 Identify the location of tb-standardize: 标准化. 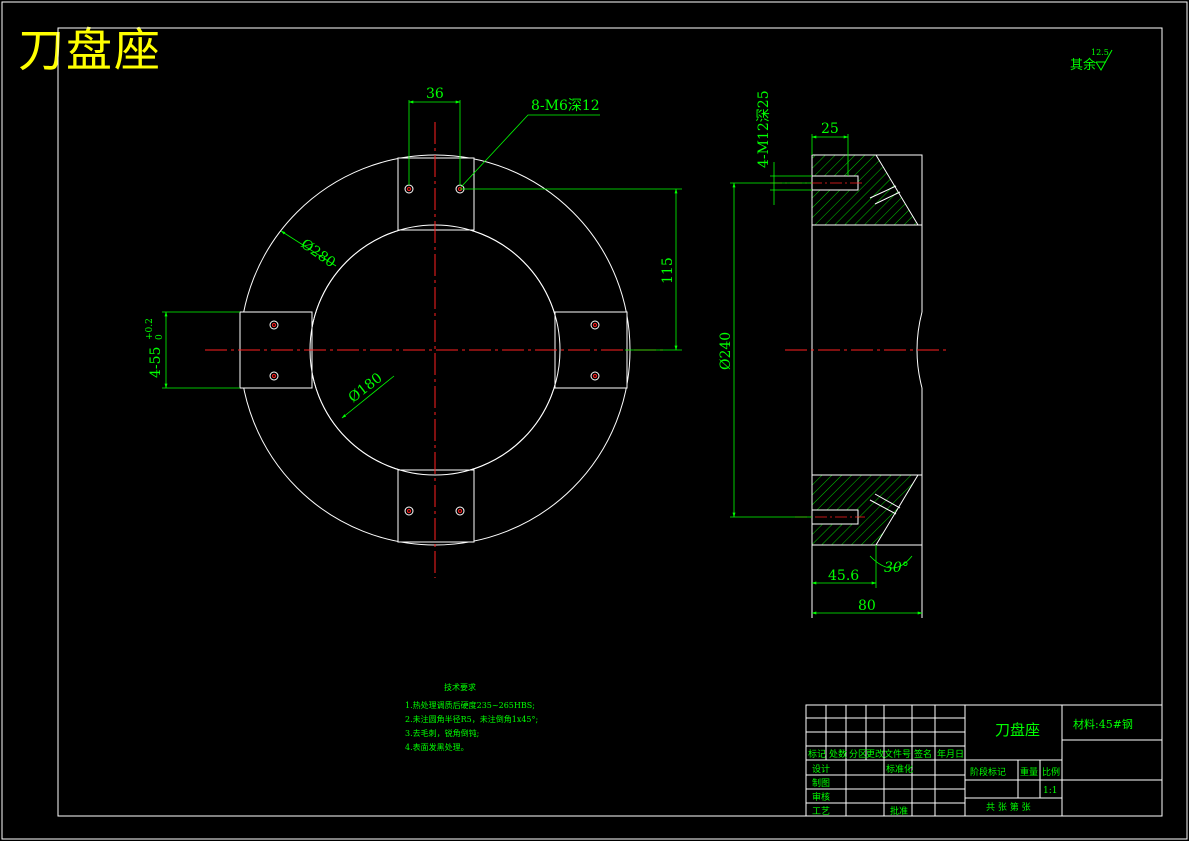
(899, 769).